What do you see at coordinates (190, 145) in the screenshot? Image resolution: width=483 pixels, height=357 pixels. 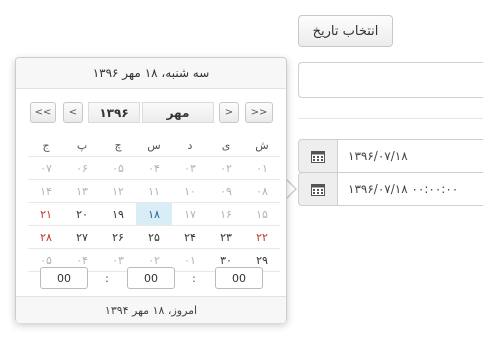 I see `weekday-label: د` at bounding box center [190, 145].